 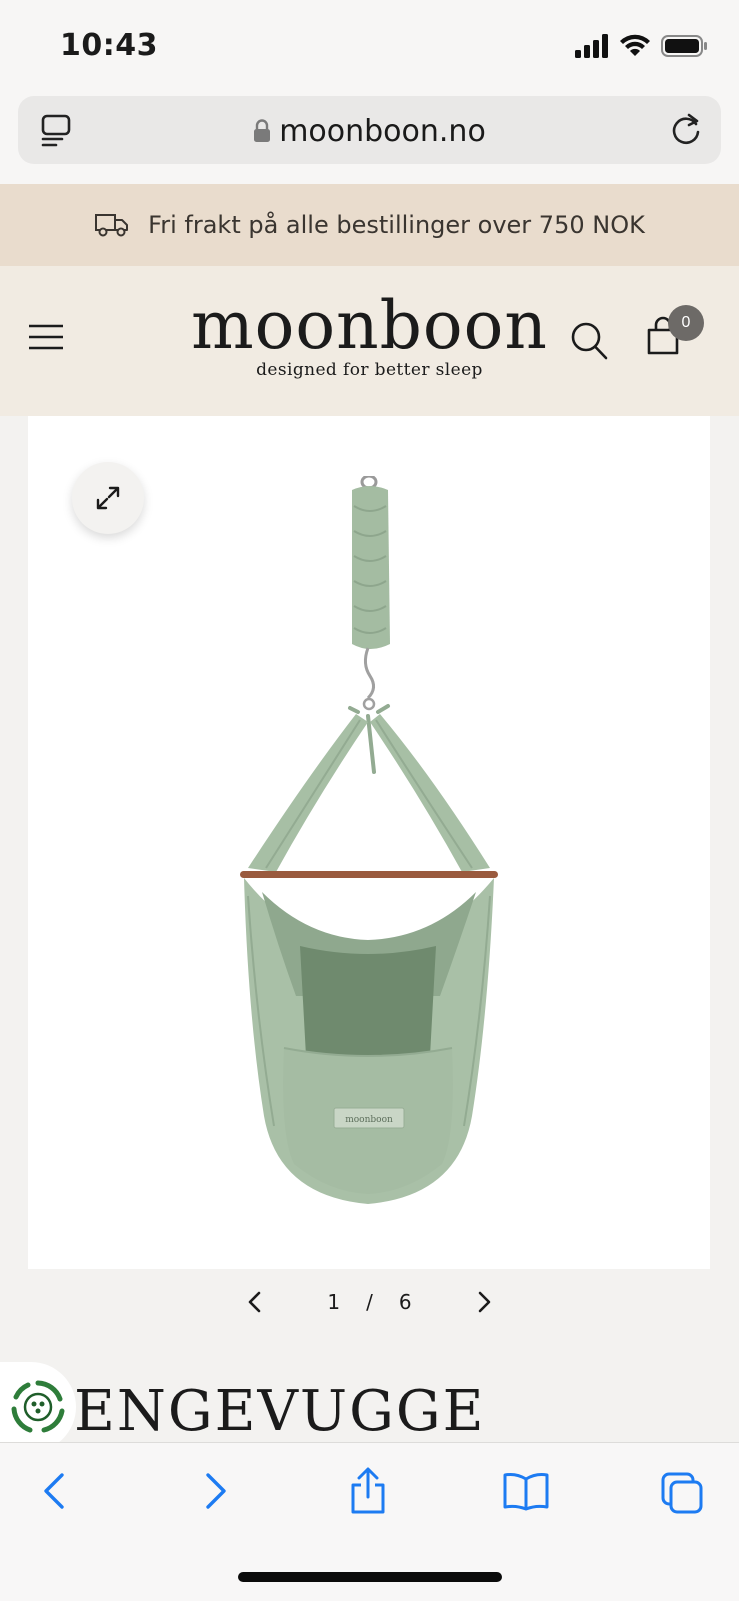 What do you see at coordinates (280, 1411) in the screenshot?
I see `product-title: ENGEVUGGE` at bounding box center [280, 1411].